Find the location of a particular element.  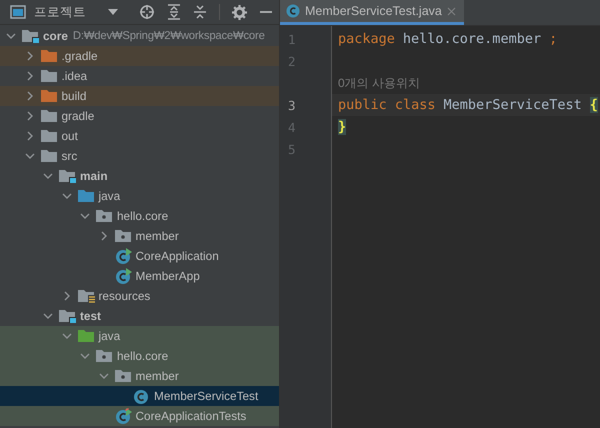

code-token: } is located at coordinates (342, 127).